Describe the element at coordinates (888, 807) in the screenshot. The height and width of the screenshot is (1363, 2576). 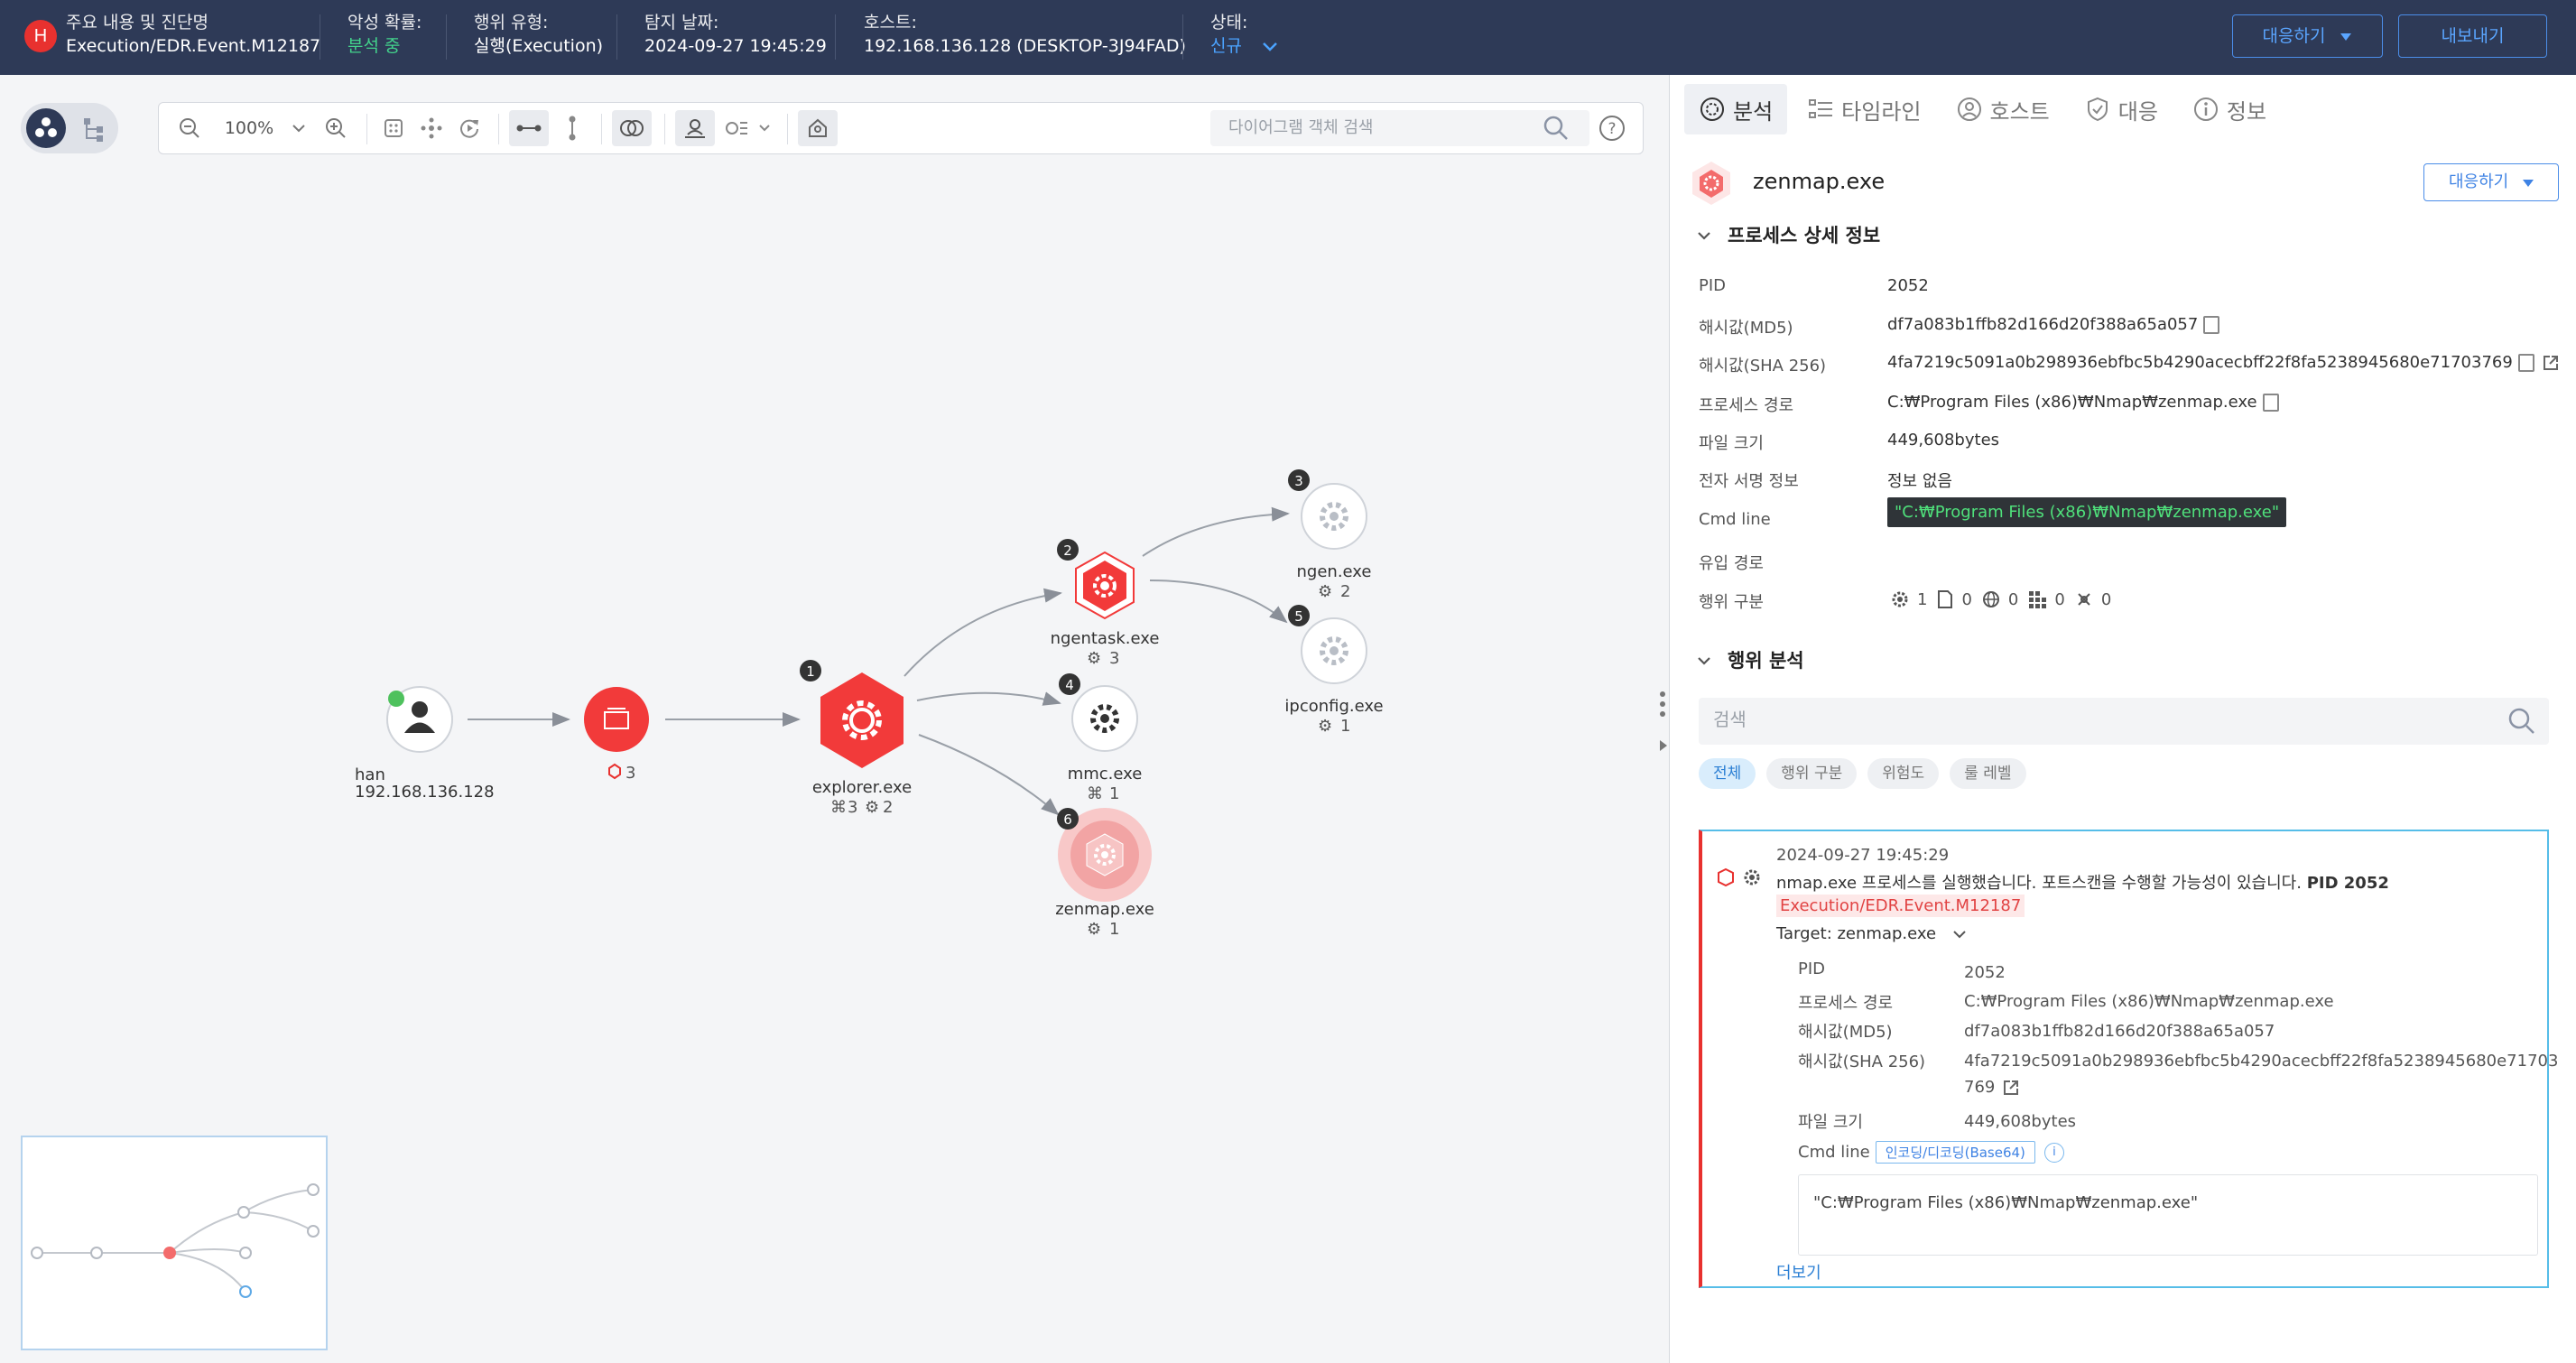
I see `node-stat-b: 2` at that location.